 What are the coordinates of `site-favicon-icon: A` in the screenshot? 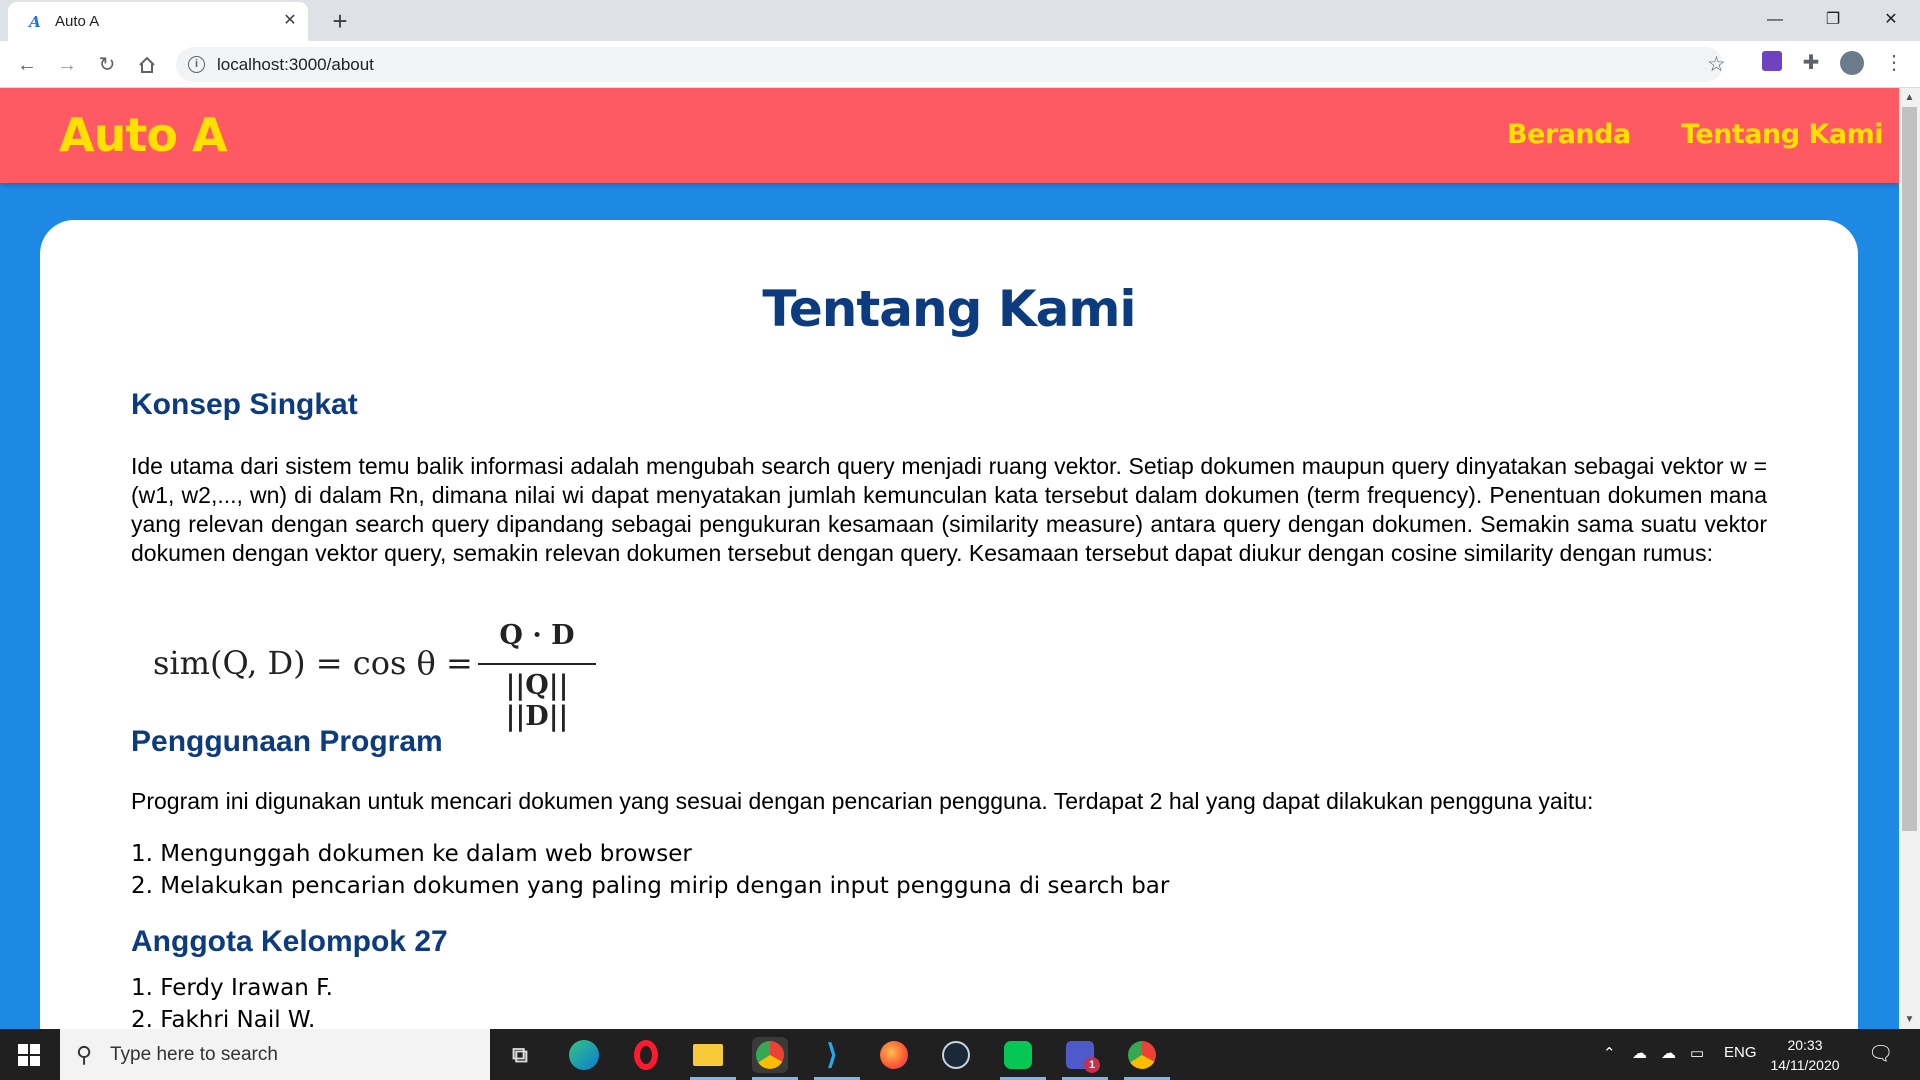 It's located at (35, 22).